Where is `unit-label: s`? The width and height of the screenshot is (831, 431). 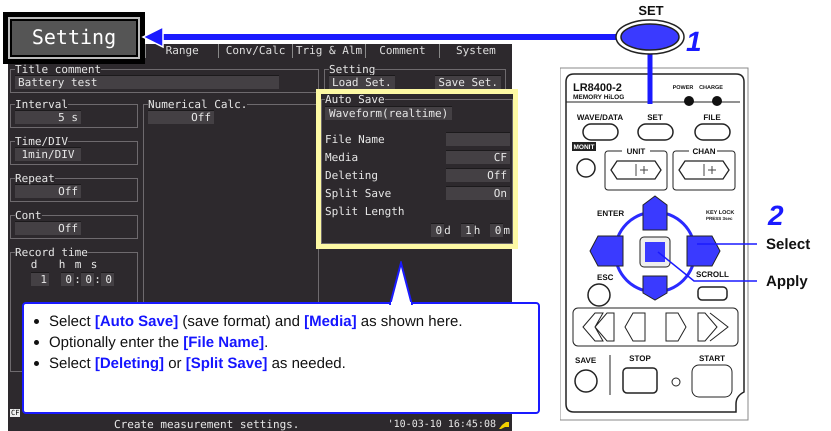 unit-label: s is located at coordinates (94, 264).